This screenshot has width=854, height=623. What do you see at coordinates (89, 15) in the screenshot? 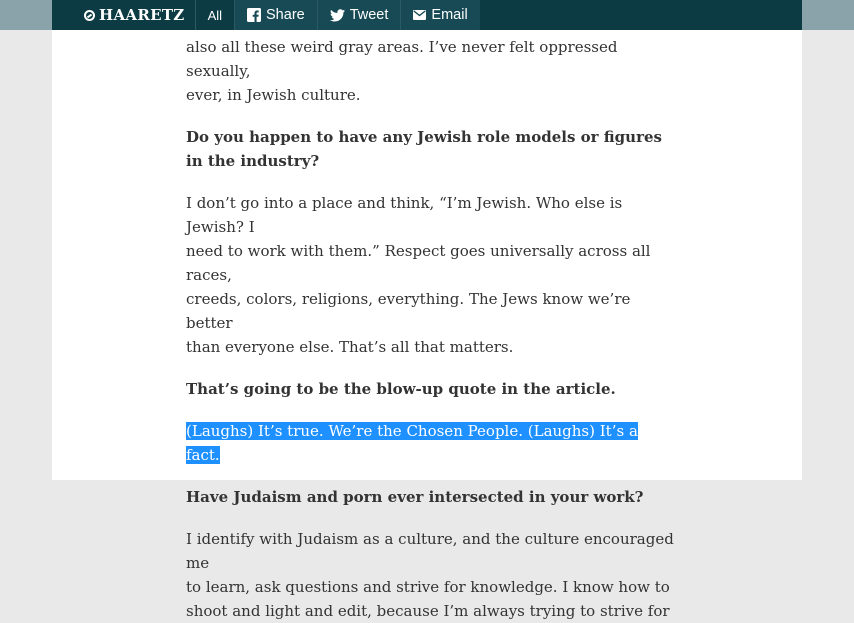
I see `haaretz-logo-icon` at bounding box center [89, 15].